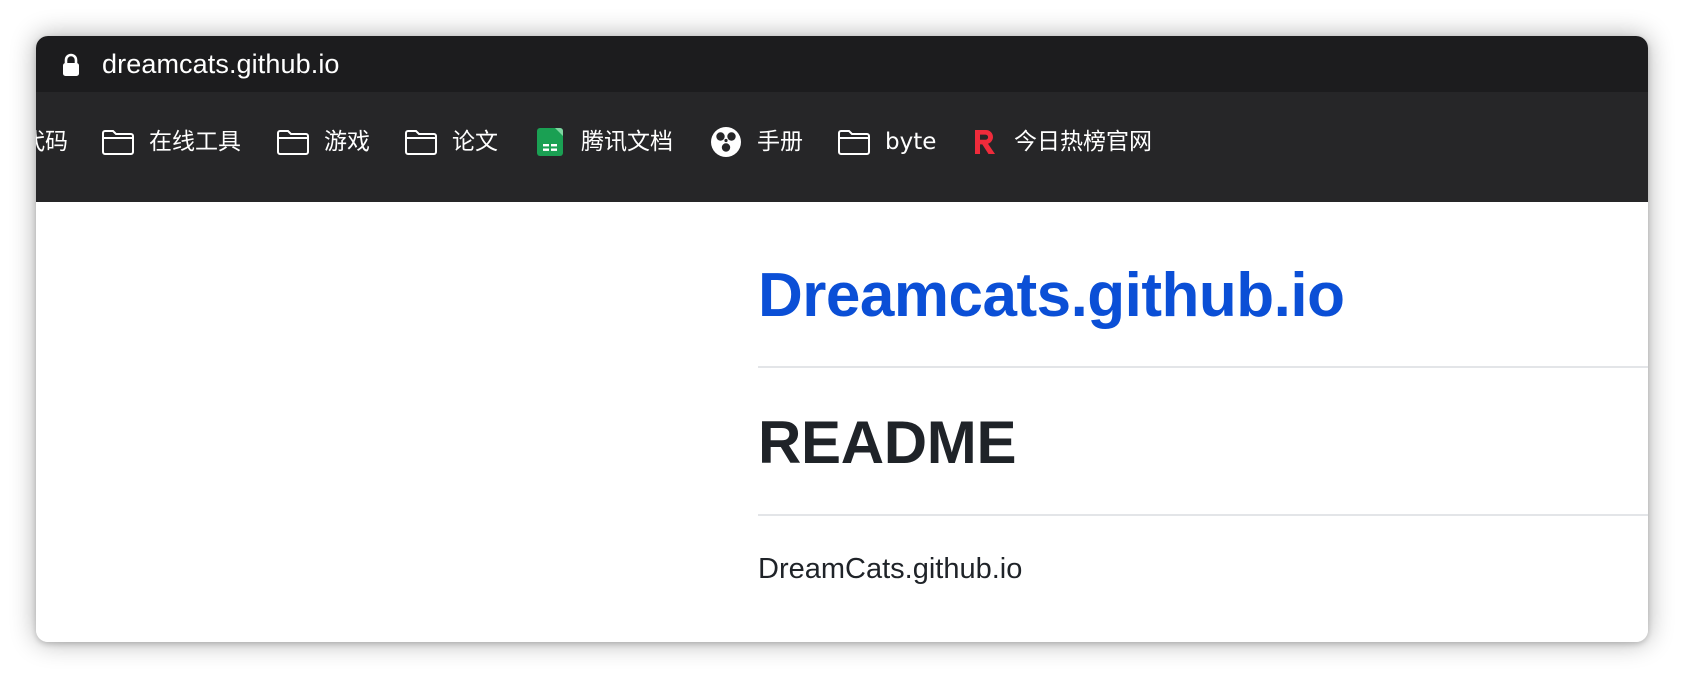 This screenshot has height=678, width=1684. Describe the element at coordinates (756, 142) in the screenshot. I see `bookmark-handbook: 手册` at that location.